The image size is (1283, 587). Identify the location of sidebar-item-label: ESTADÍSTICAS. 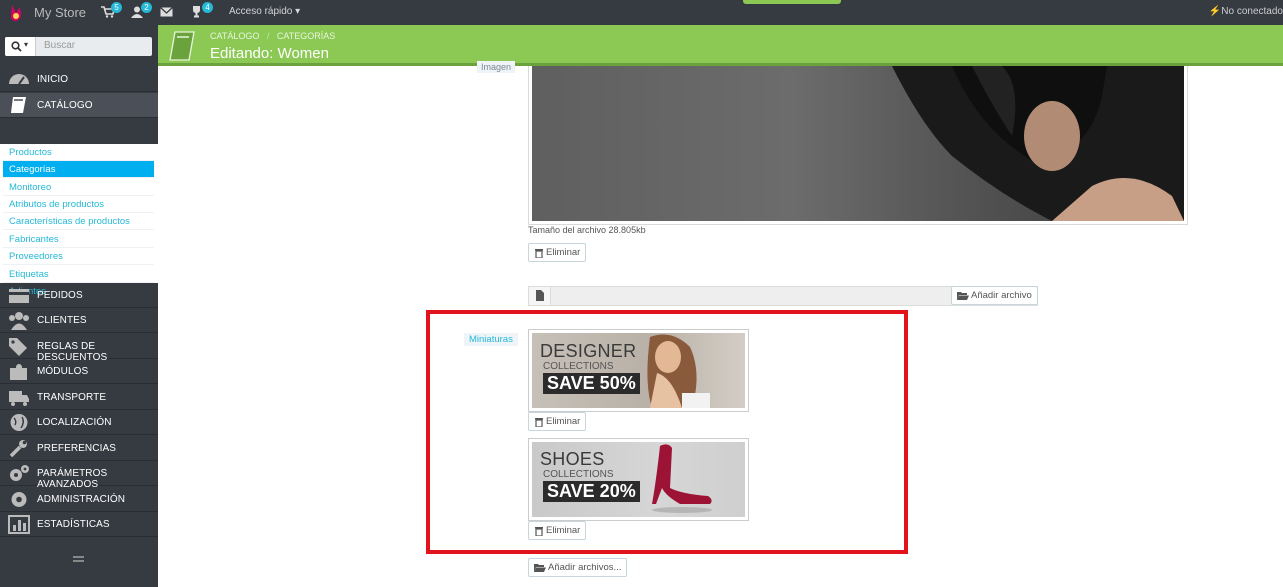
(73, 524).